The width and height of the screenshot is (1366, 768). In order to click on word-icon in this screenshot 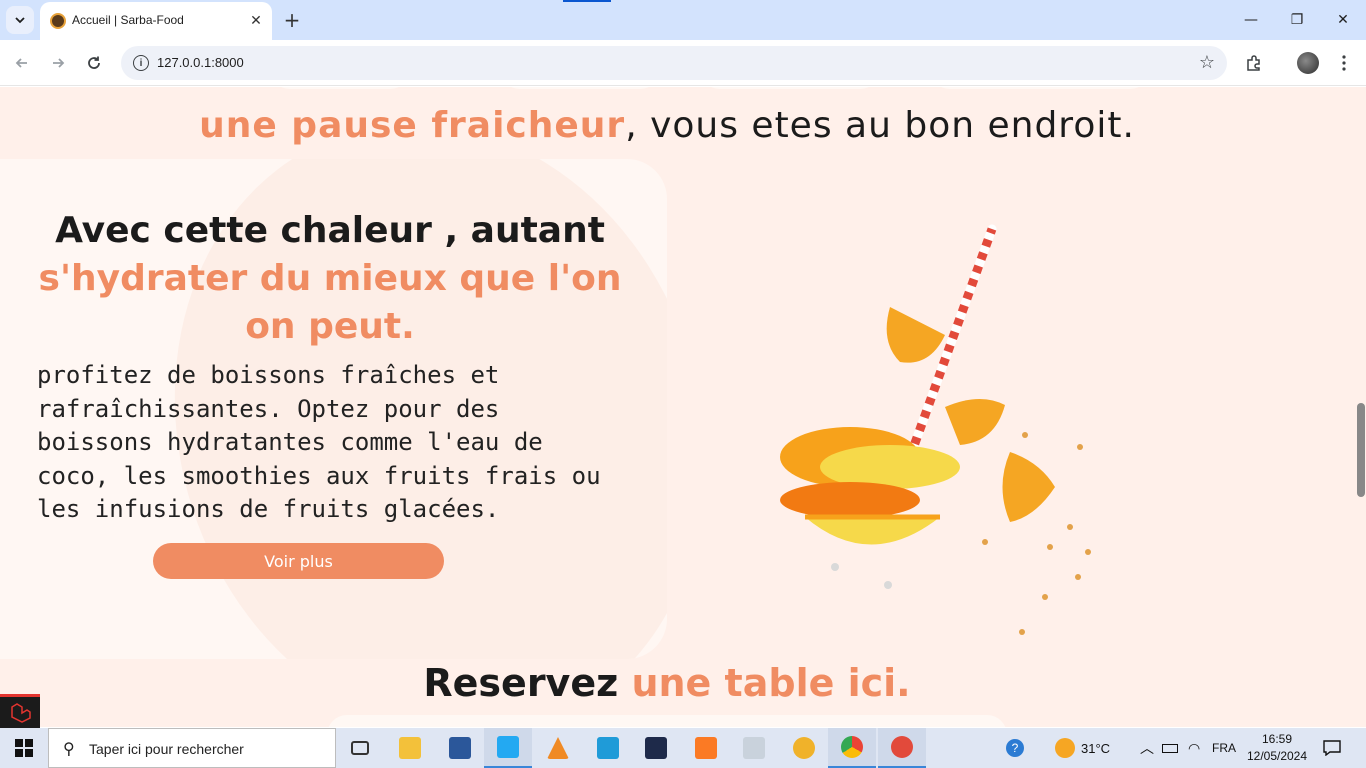, I will do `click(460, 748)`.